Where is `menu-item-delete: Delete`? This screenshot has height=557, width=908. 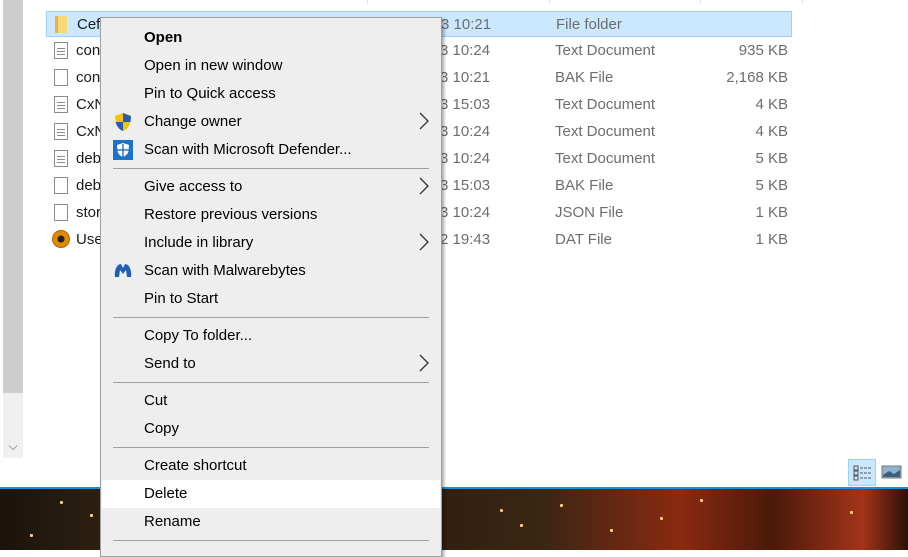 menu-item-delete: Delete is located at coordinates (271, 494).